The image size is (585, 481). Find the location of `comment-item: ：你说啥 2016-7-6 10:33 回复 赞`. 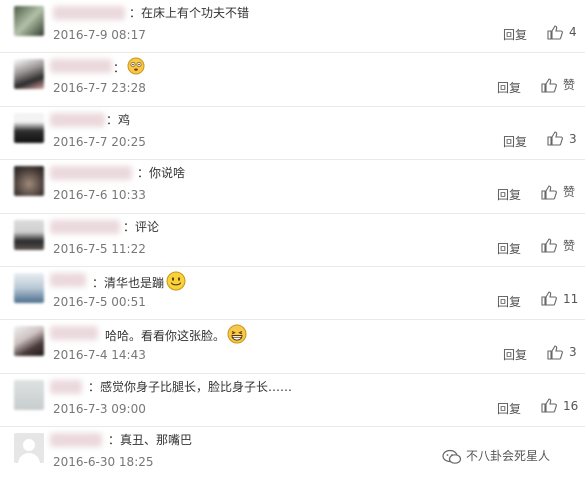

comment-item: ：你说啥 2016-7-6 10:33 回复 赞 is located at coordinates (292, 187).